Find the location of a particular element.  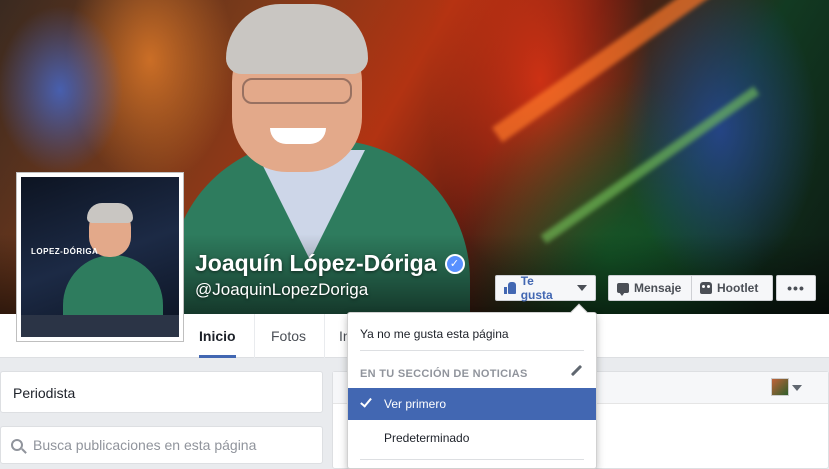

cover-light-streak is located at coordinates (650, 165).